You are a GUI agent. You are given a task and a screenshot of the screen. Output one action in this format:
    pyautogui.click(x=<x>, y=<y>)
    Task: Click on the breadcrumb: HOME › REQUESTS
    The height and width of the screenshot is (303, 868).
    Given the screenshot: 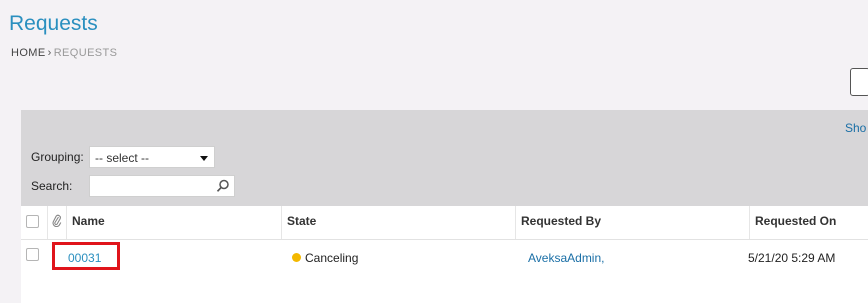 What is the action you would take?
    pyautogui.click(x=64, y=53)
    